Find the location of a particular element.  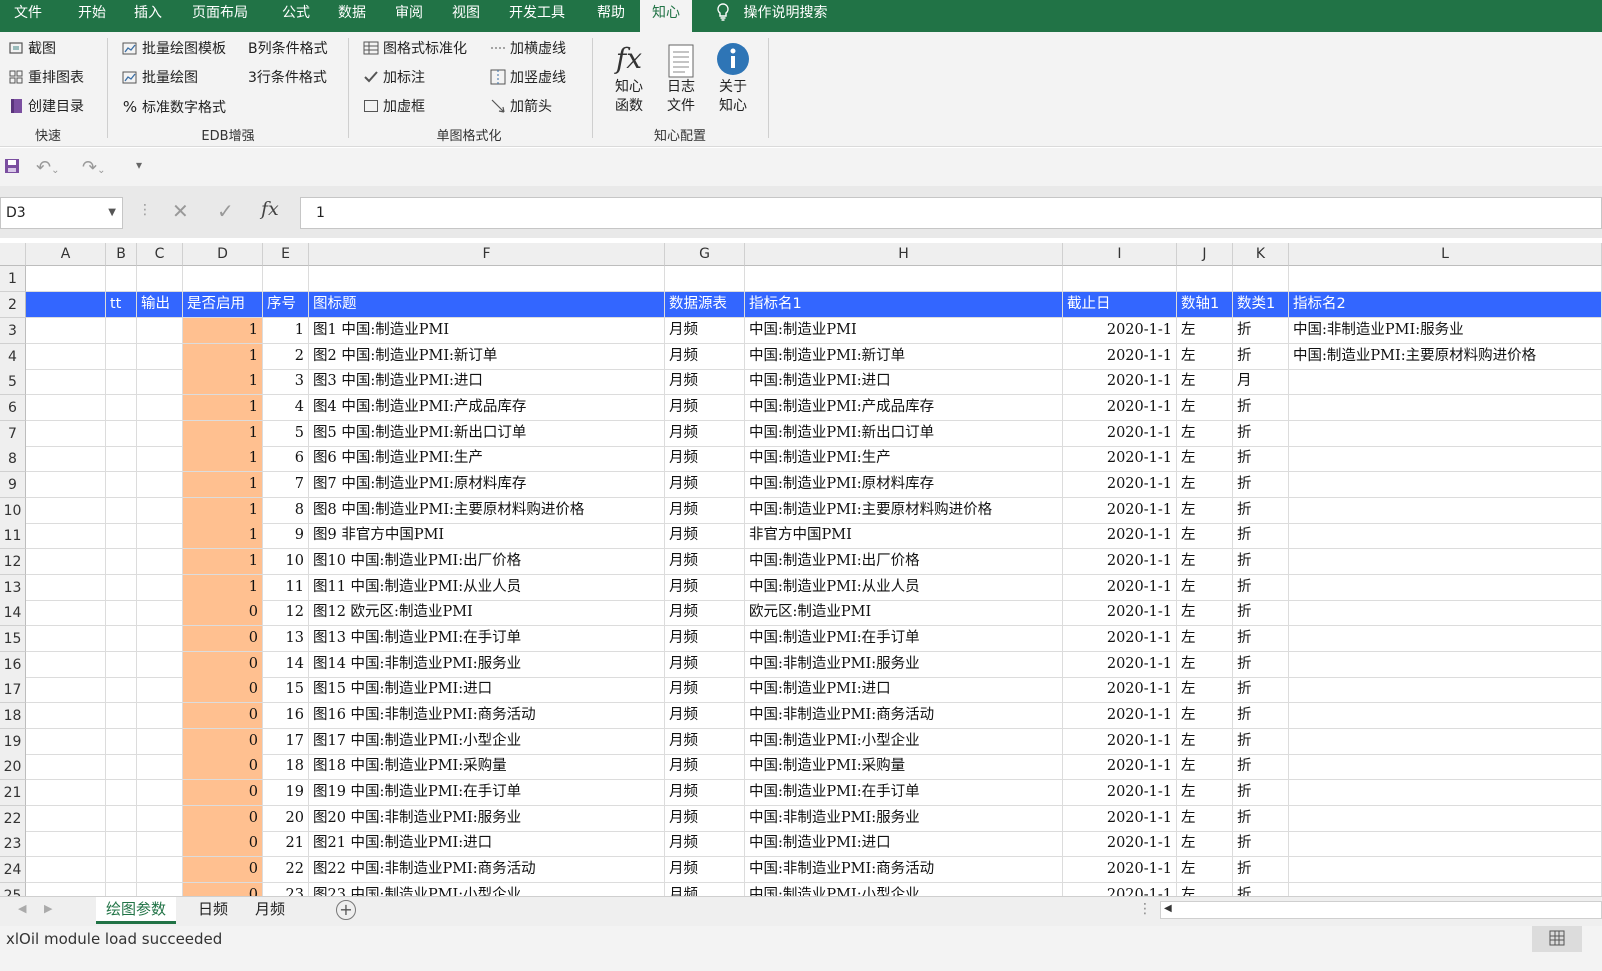

cell-e: 序号 is located at coordinates (286, 305).